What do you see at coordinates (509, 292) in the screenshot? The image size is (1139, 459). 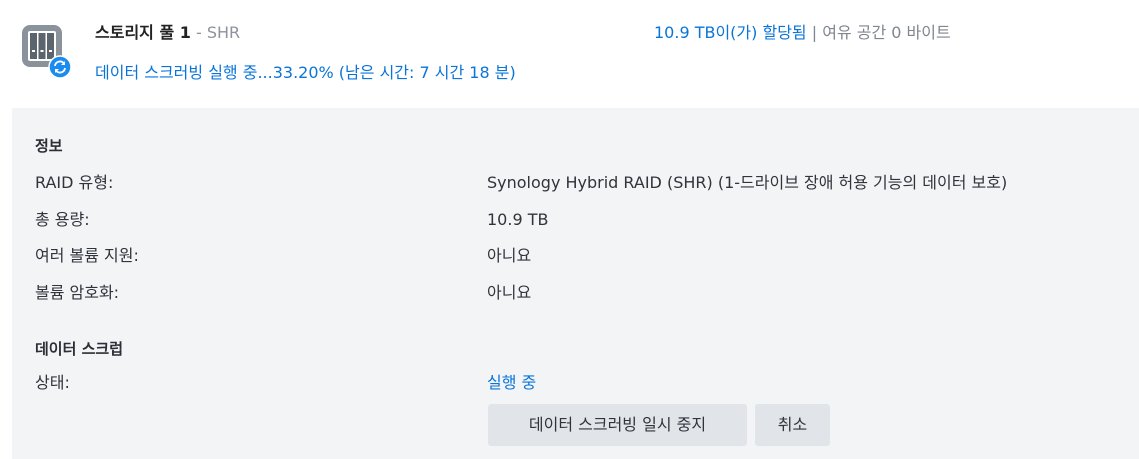 I see `volume-encryption-value: 아니요` at bounding box center [509, 292].